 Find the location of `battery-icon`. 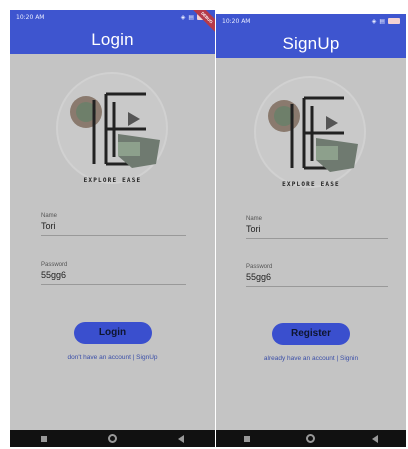

battery-icon is located at coordinates (394, 21).